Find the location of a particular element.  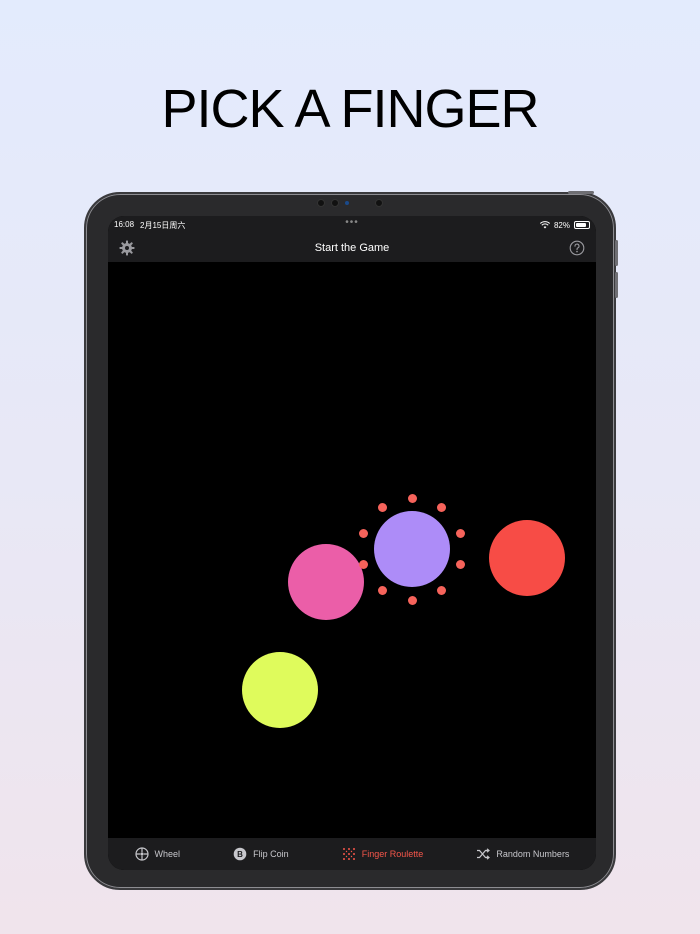

camera-sensor is located at coordinates (347, 203).